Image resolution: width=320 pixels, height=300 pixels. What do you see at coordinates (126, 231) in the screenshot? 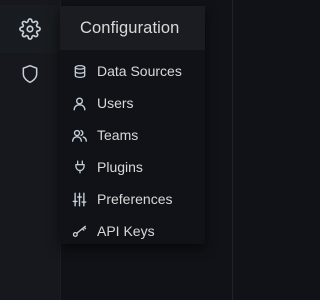
I see `menu-item-label: API Keys` at bounding box center [126, 231].